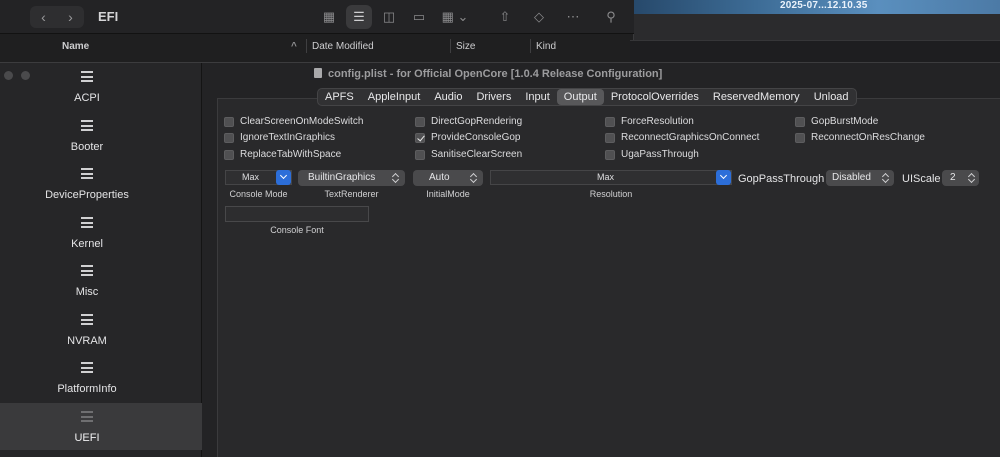 The width and height of the screenshot is (1000, 457). I want to click on checkbox-sanitiseclearscreen: SanitiseClearScreen, so click(468, 154).